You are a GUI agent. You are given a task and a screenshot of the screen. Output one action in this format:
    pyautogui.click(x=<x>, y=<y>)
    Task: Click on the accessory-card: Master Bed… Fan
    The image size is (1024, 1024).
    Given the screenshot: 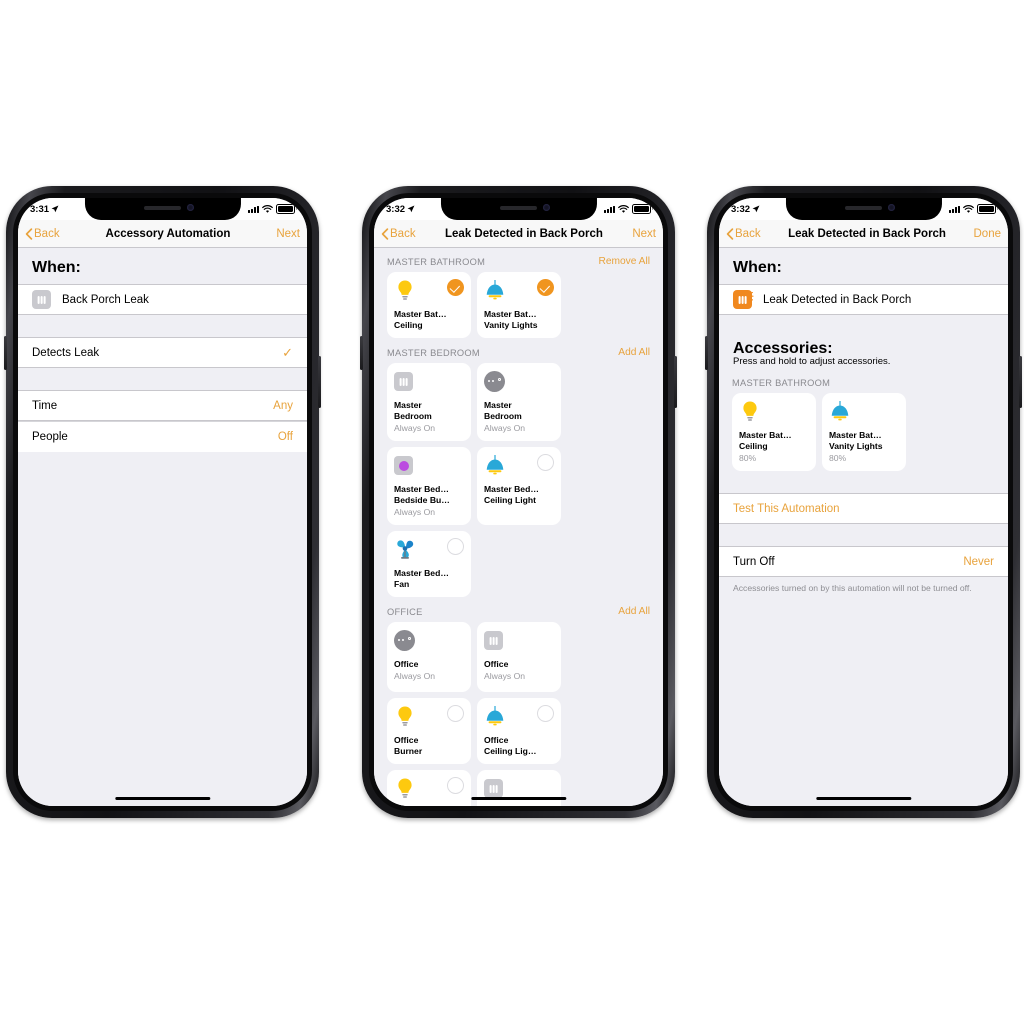 What is the action you would take?
    pyautogui.click(x=429, y=564)
    